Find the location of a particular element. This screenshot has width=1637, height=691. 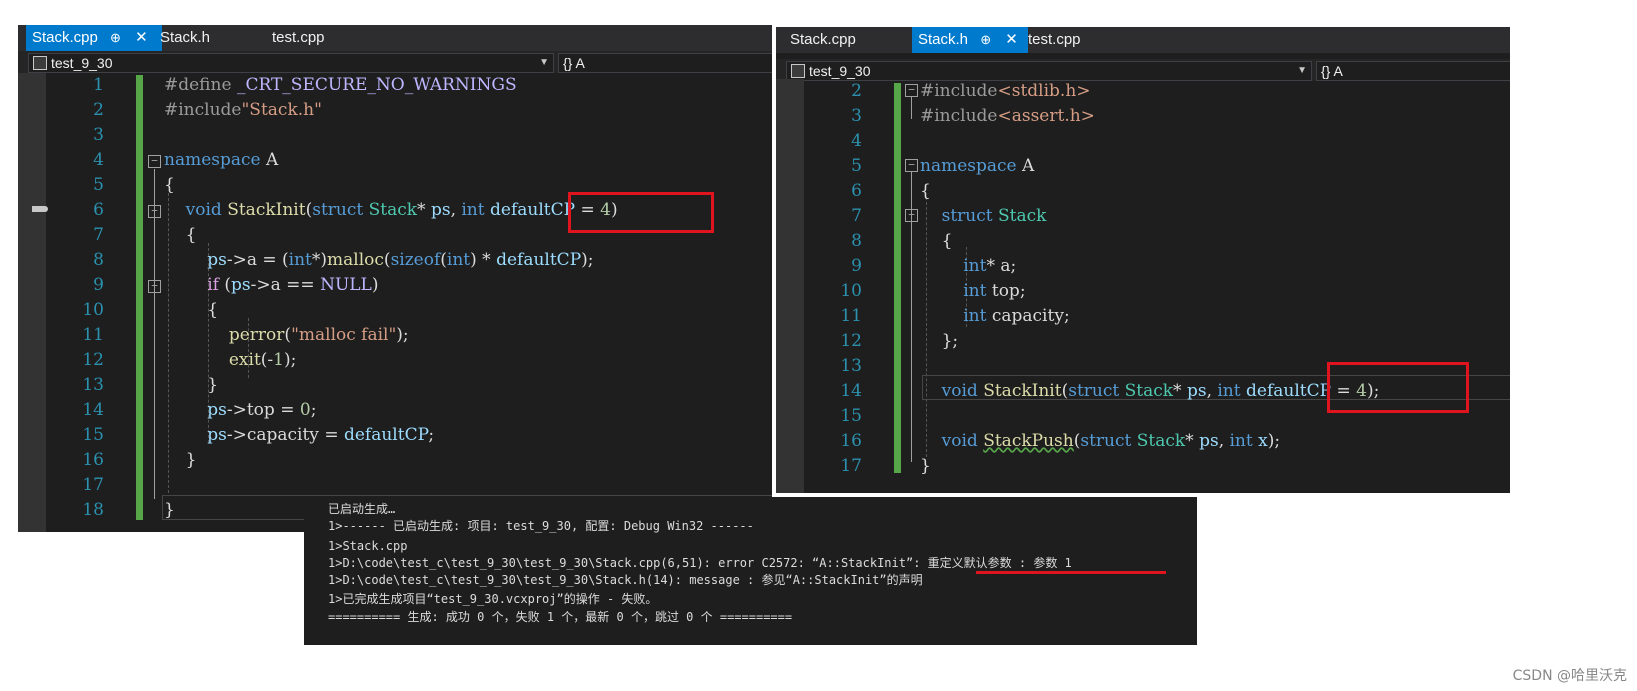

tab-label: Stack.cpp is located at coordinates (65, 37).